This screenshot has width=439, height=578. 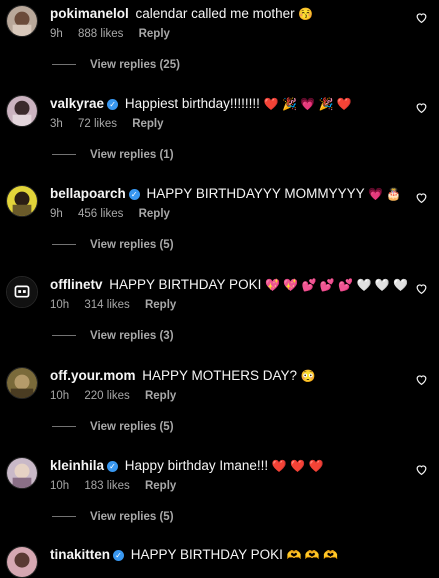 What do you see at coordinates (89, 13) in the screenshot?
I see `comment-username: pokimanelol` at bounding box center [89, 13].